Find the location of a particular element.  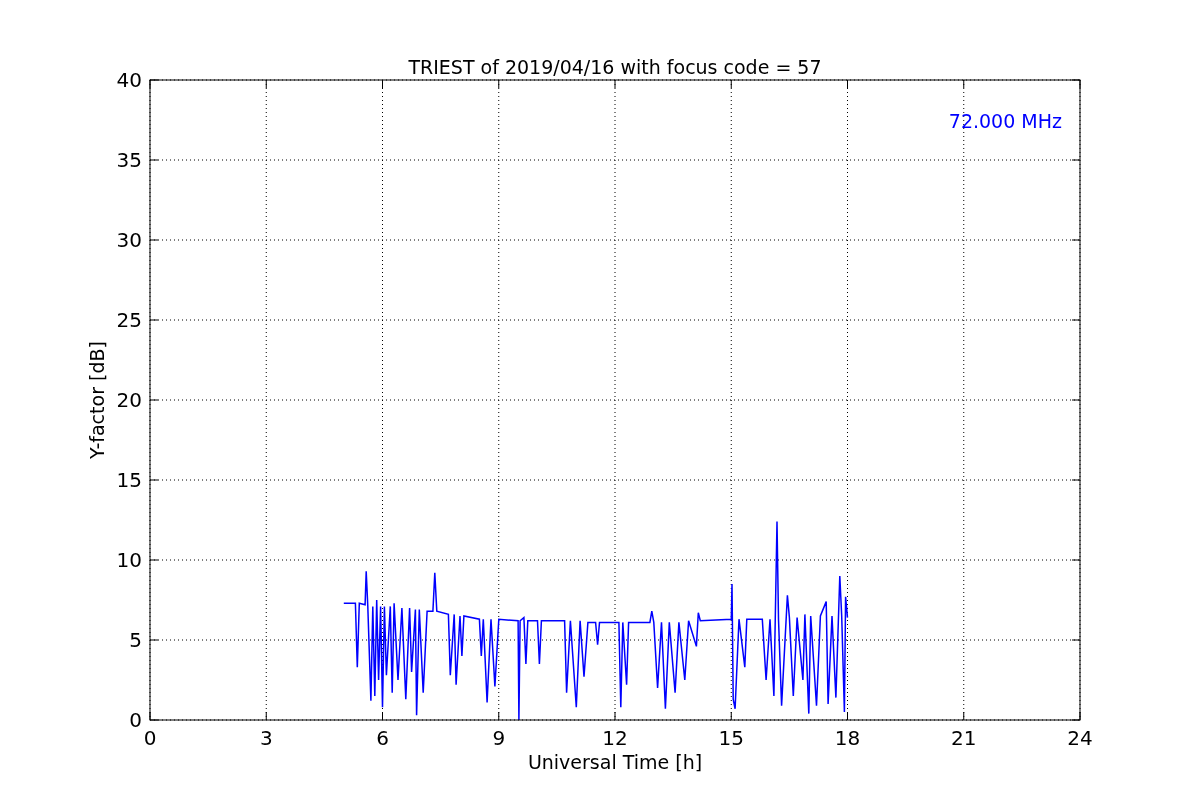

x-tick-label: 6 is located at coordinates (382, 738).